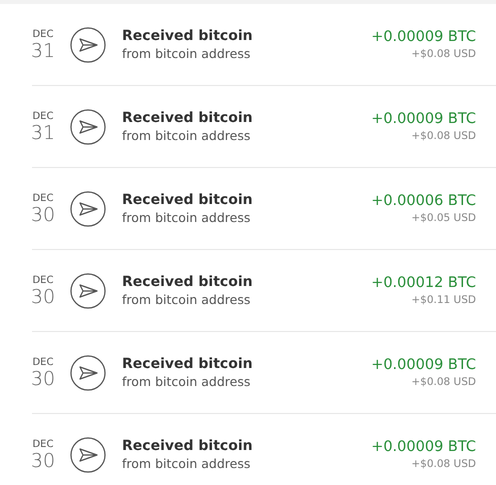 This screenshot has height=485, width=496. Describe the element at coordinates (443, 218) in the screenshot. I see `amount-fiat: +$0.05 USD` at that location.